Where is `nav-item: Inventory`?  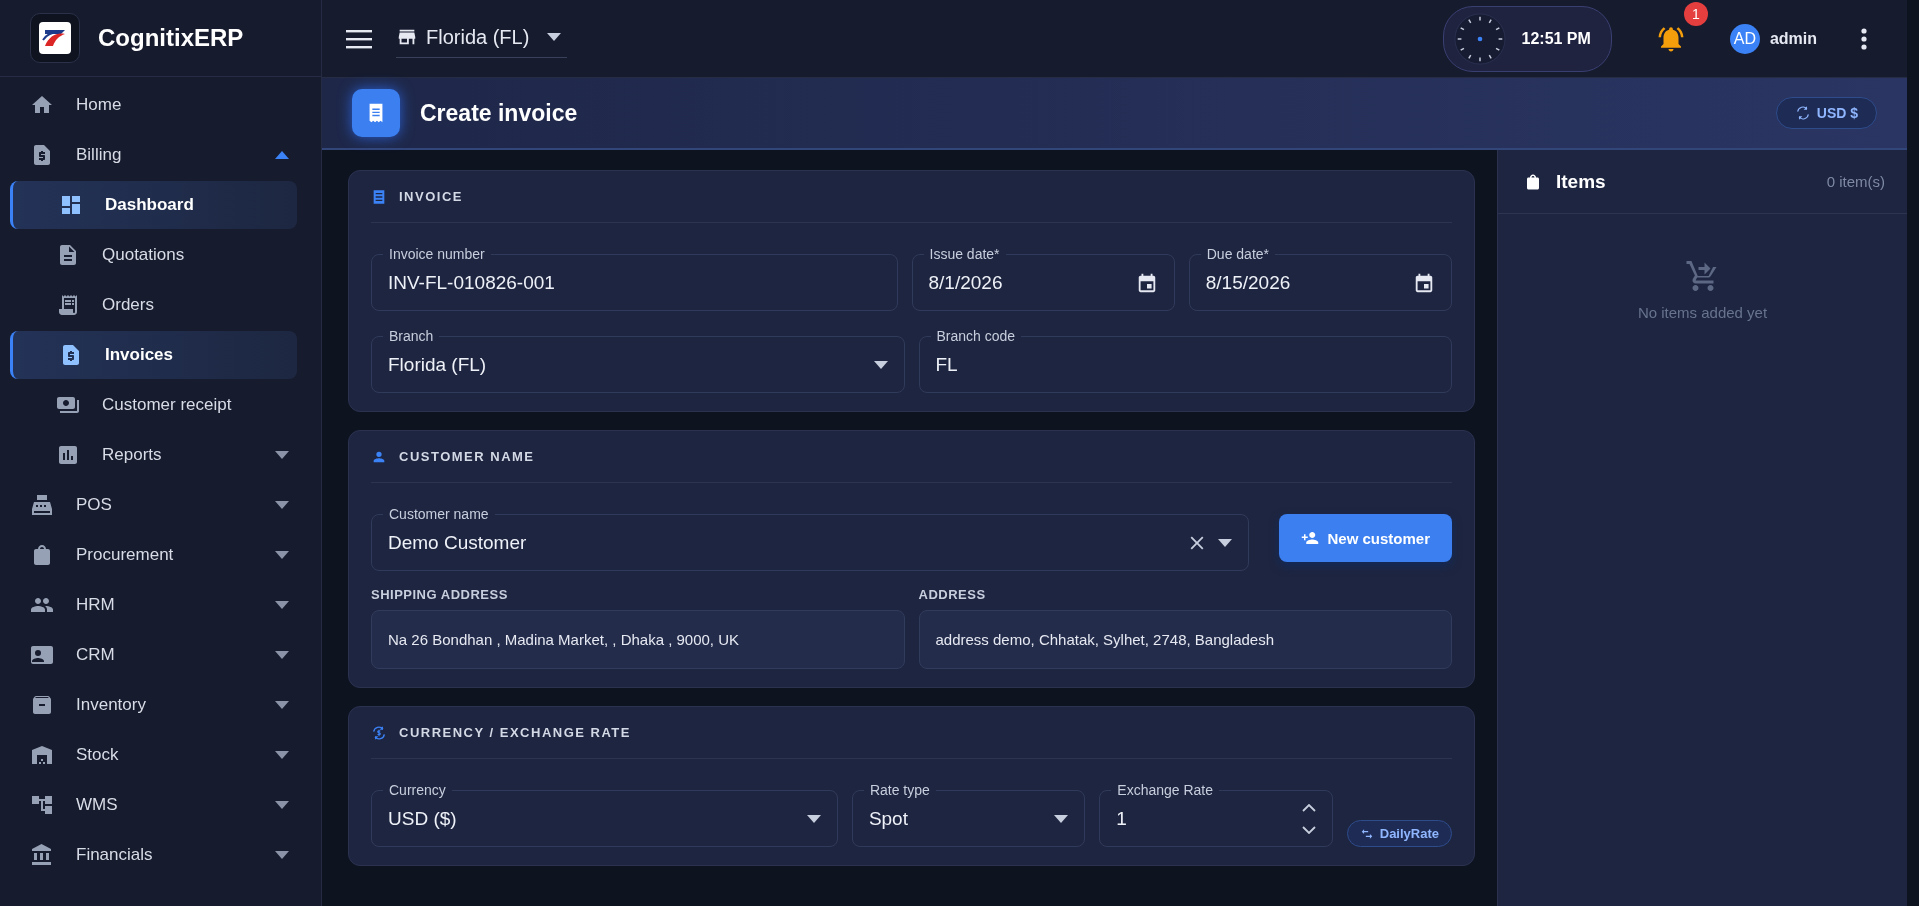
nav-item: Inventory is located at coordinates (153, 705).